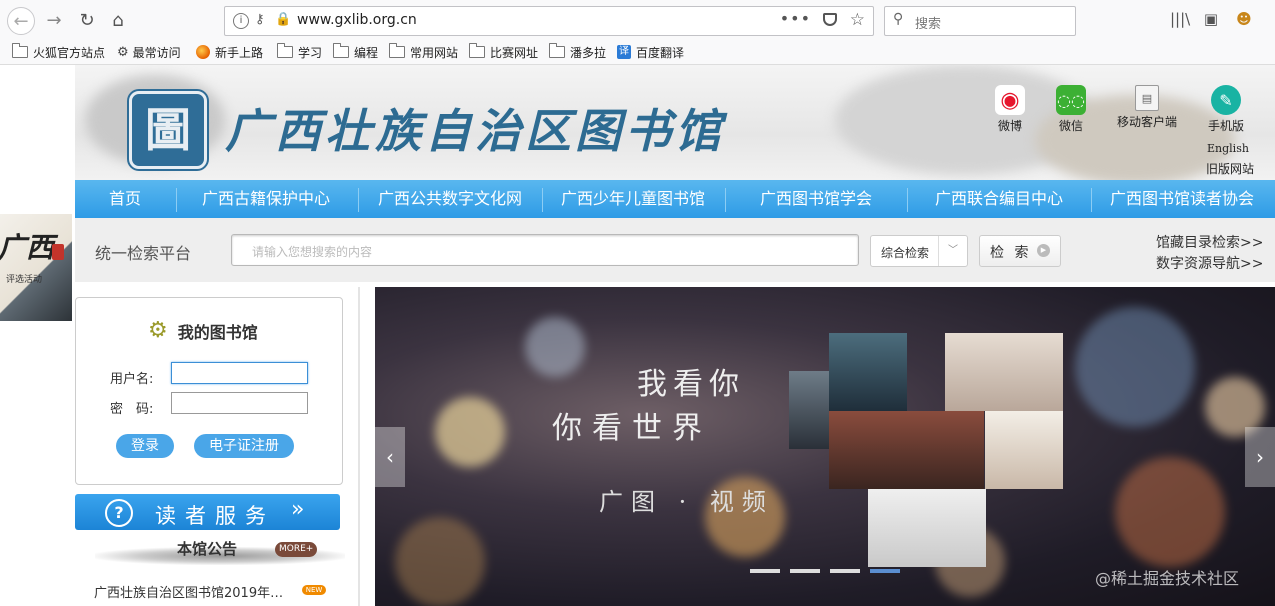 The image size is (1275, 606). Describe the element at coordinates (283, 19) in the screenshot. I see `insecure-lock-icon: 🔒` at that location.